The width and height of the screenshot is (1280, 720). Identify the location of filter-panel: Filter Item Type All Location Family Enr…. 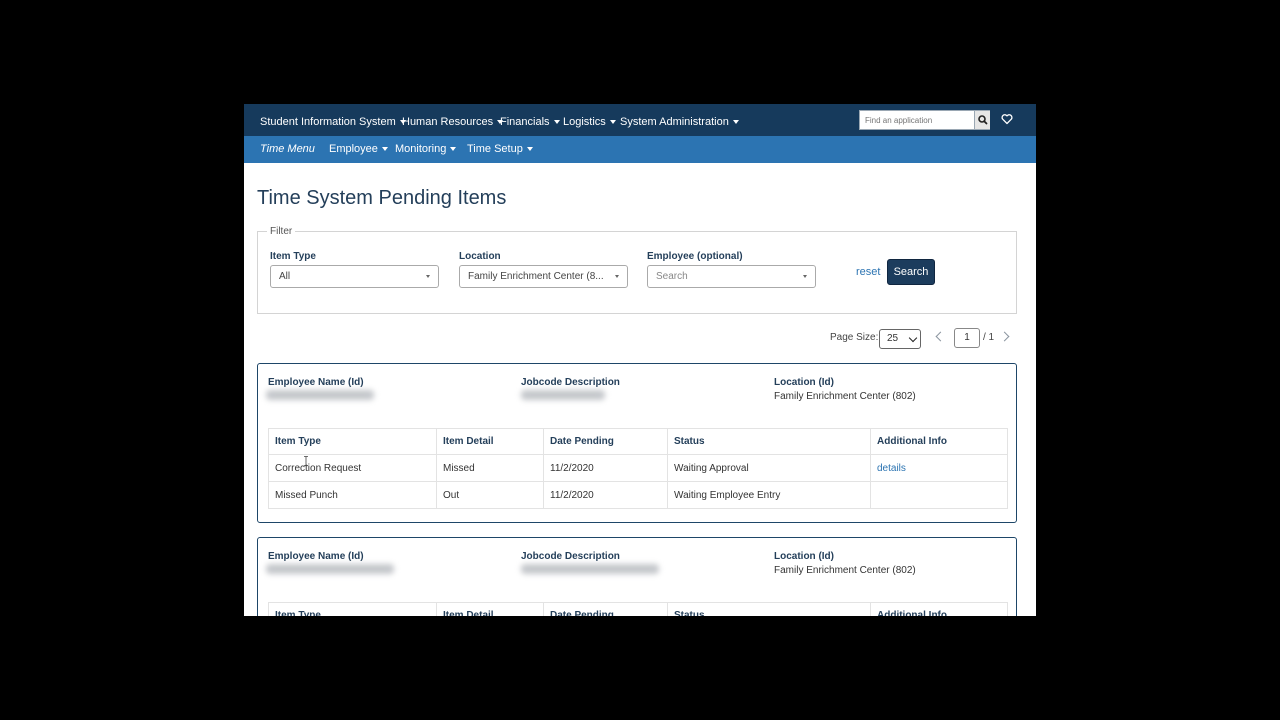
(637, 270).